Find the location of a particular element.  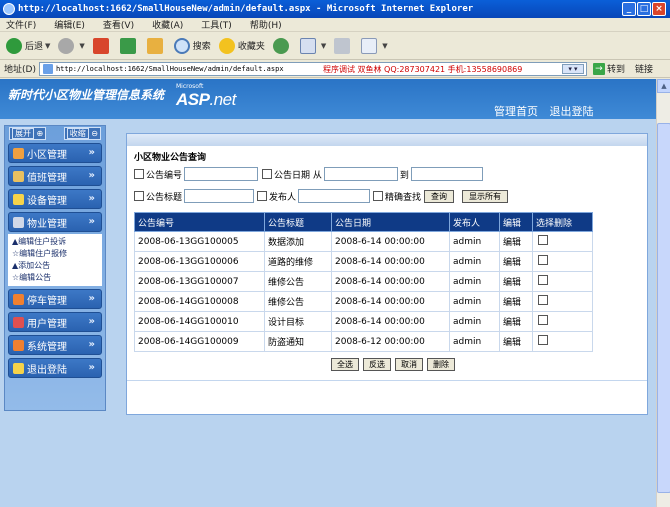

cancel-button: 取消 is located at coordinates (409, 364).